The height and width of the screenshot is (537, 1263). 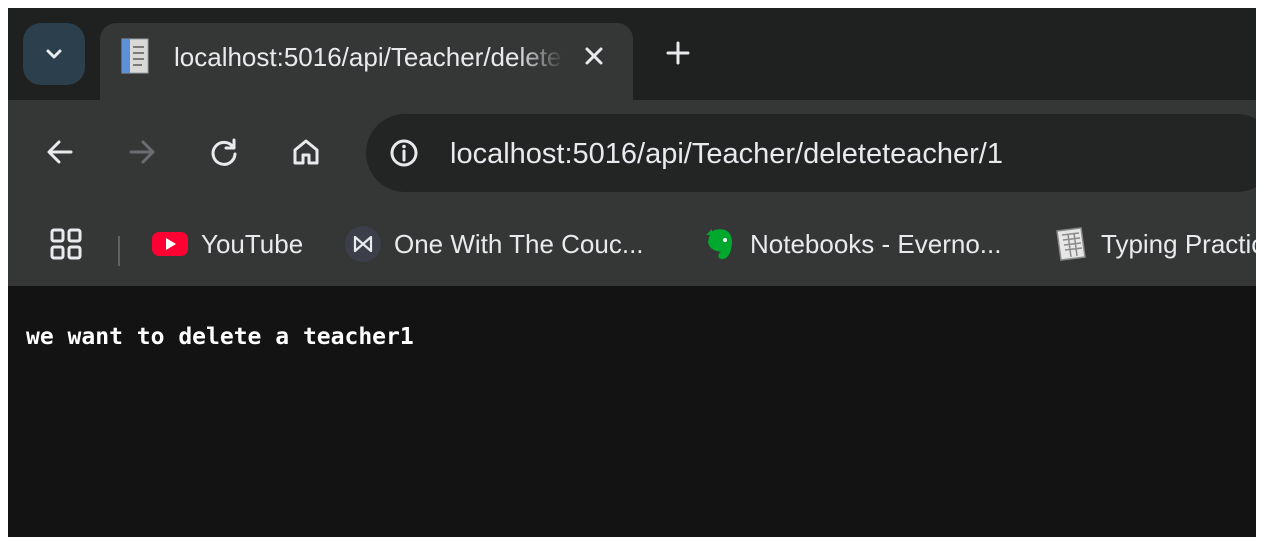 I want to click on reload-icon, so click(x=224, y=152).